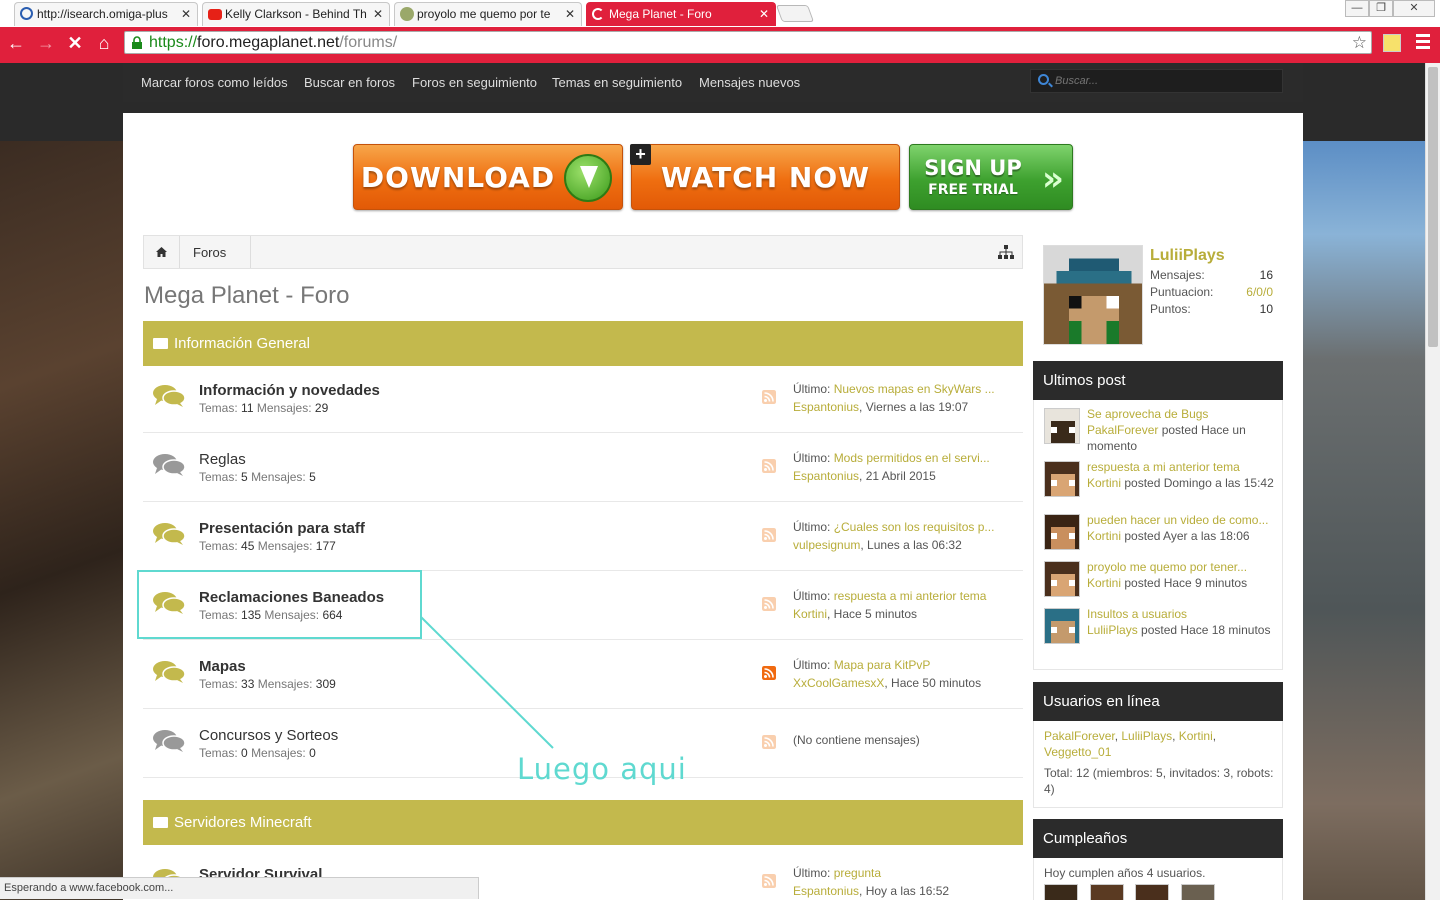  What do you see at coordinates (1433, 207) in the screenshot?
I see `scrollbar-thumb` at bounding box center [1433, 207].